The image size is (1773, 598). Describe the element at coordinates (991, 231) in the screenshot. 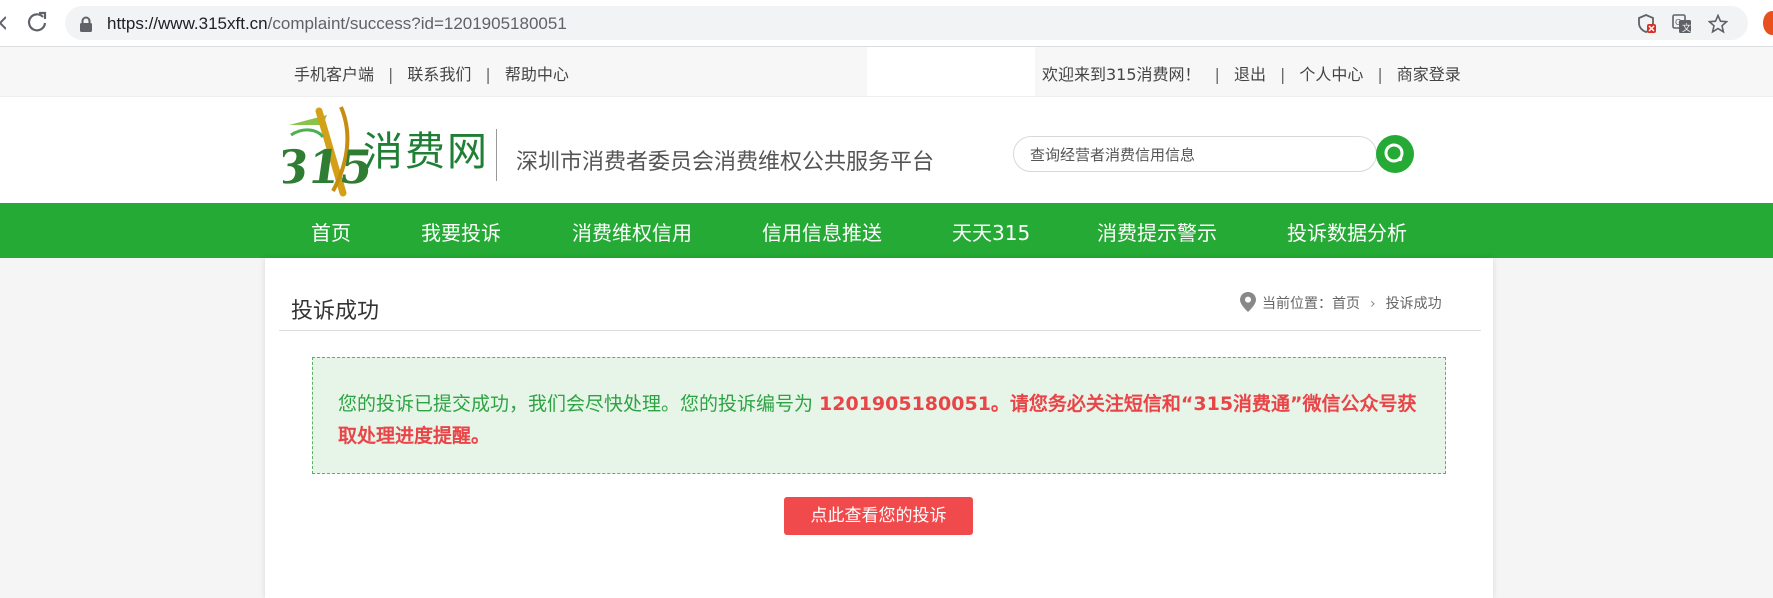

I see `nav-item-daily-315: 天天315` at that location.